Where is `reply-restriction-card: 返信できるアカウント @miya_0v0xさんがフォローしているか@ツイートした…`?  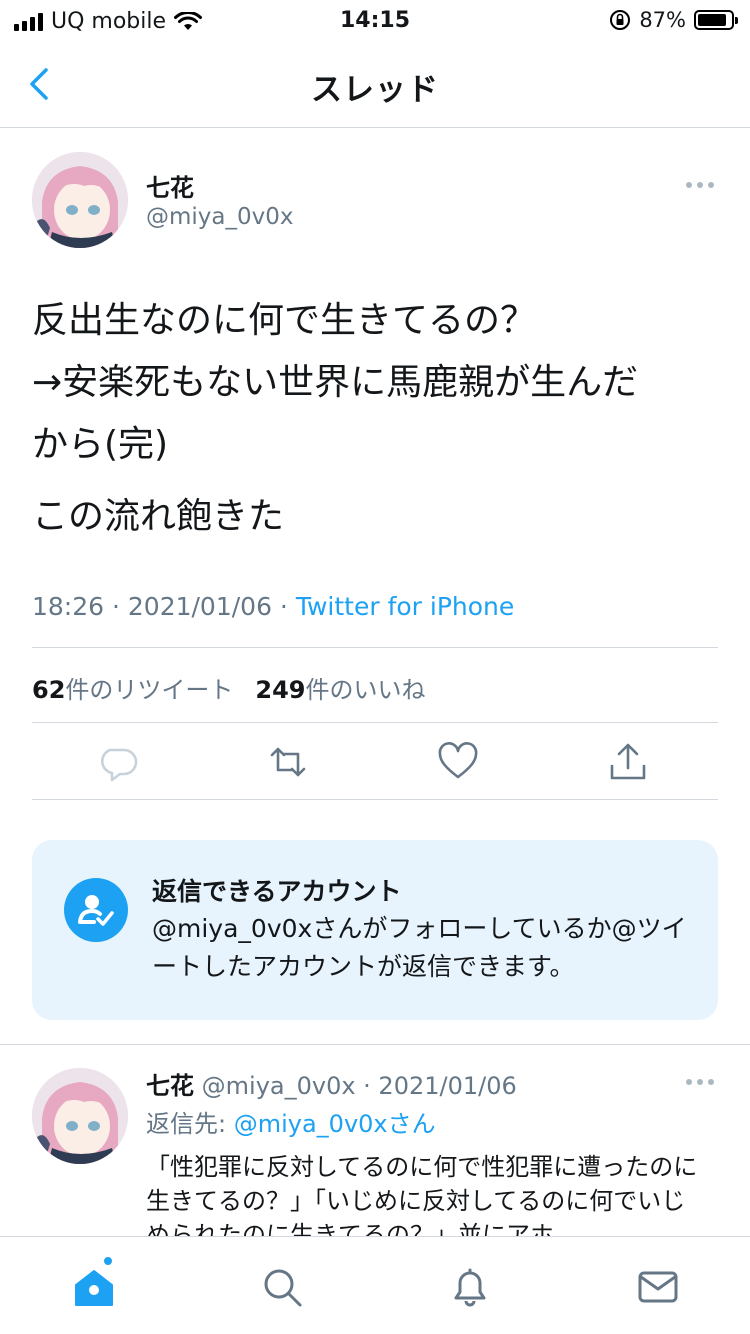 reply-restriction-card: 返信できるアカウント @miya_0v0xさんがフォローしているか@ツイートした… is located at coordinates (375, 930).